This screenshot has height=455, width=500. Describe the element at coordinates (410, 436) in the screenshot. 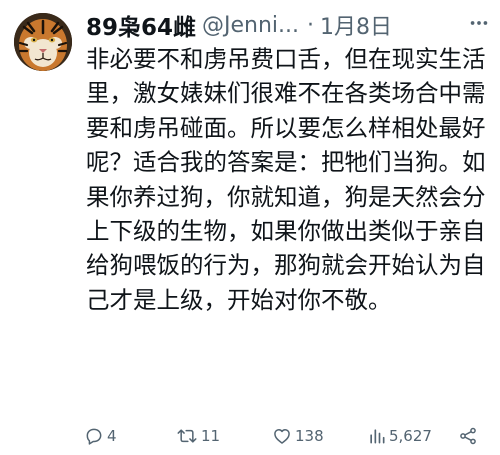

I see `view-count: 5,627` at that location.